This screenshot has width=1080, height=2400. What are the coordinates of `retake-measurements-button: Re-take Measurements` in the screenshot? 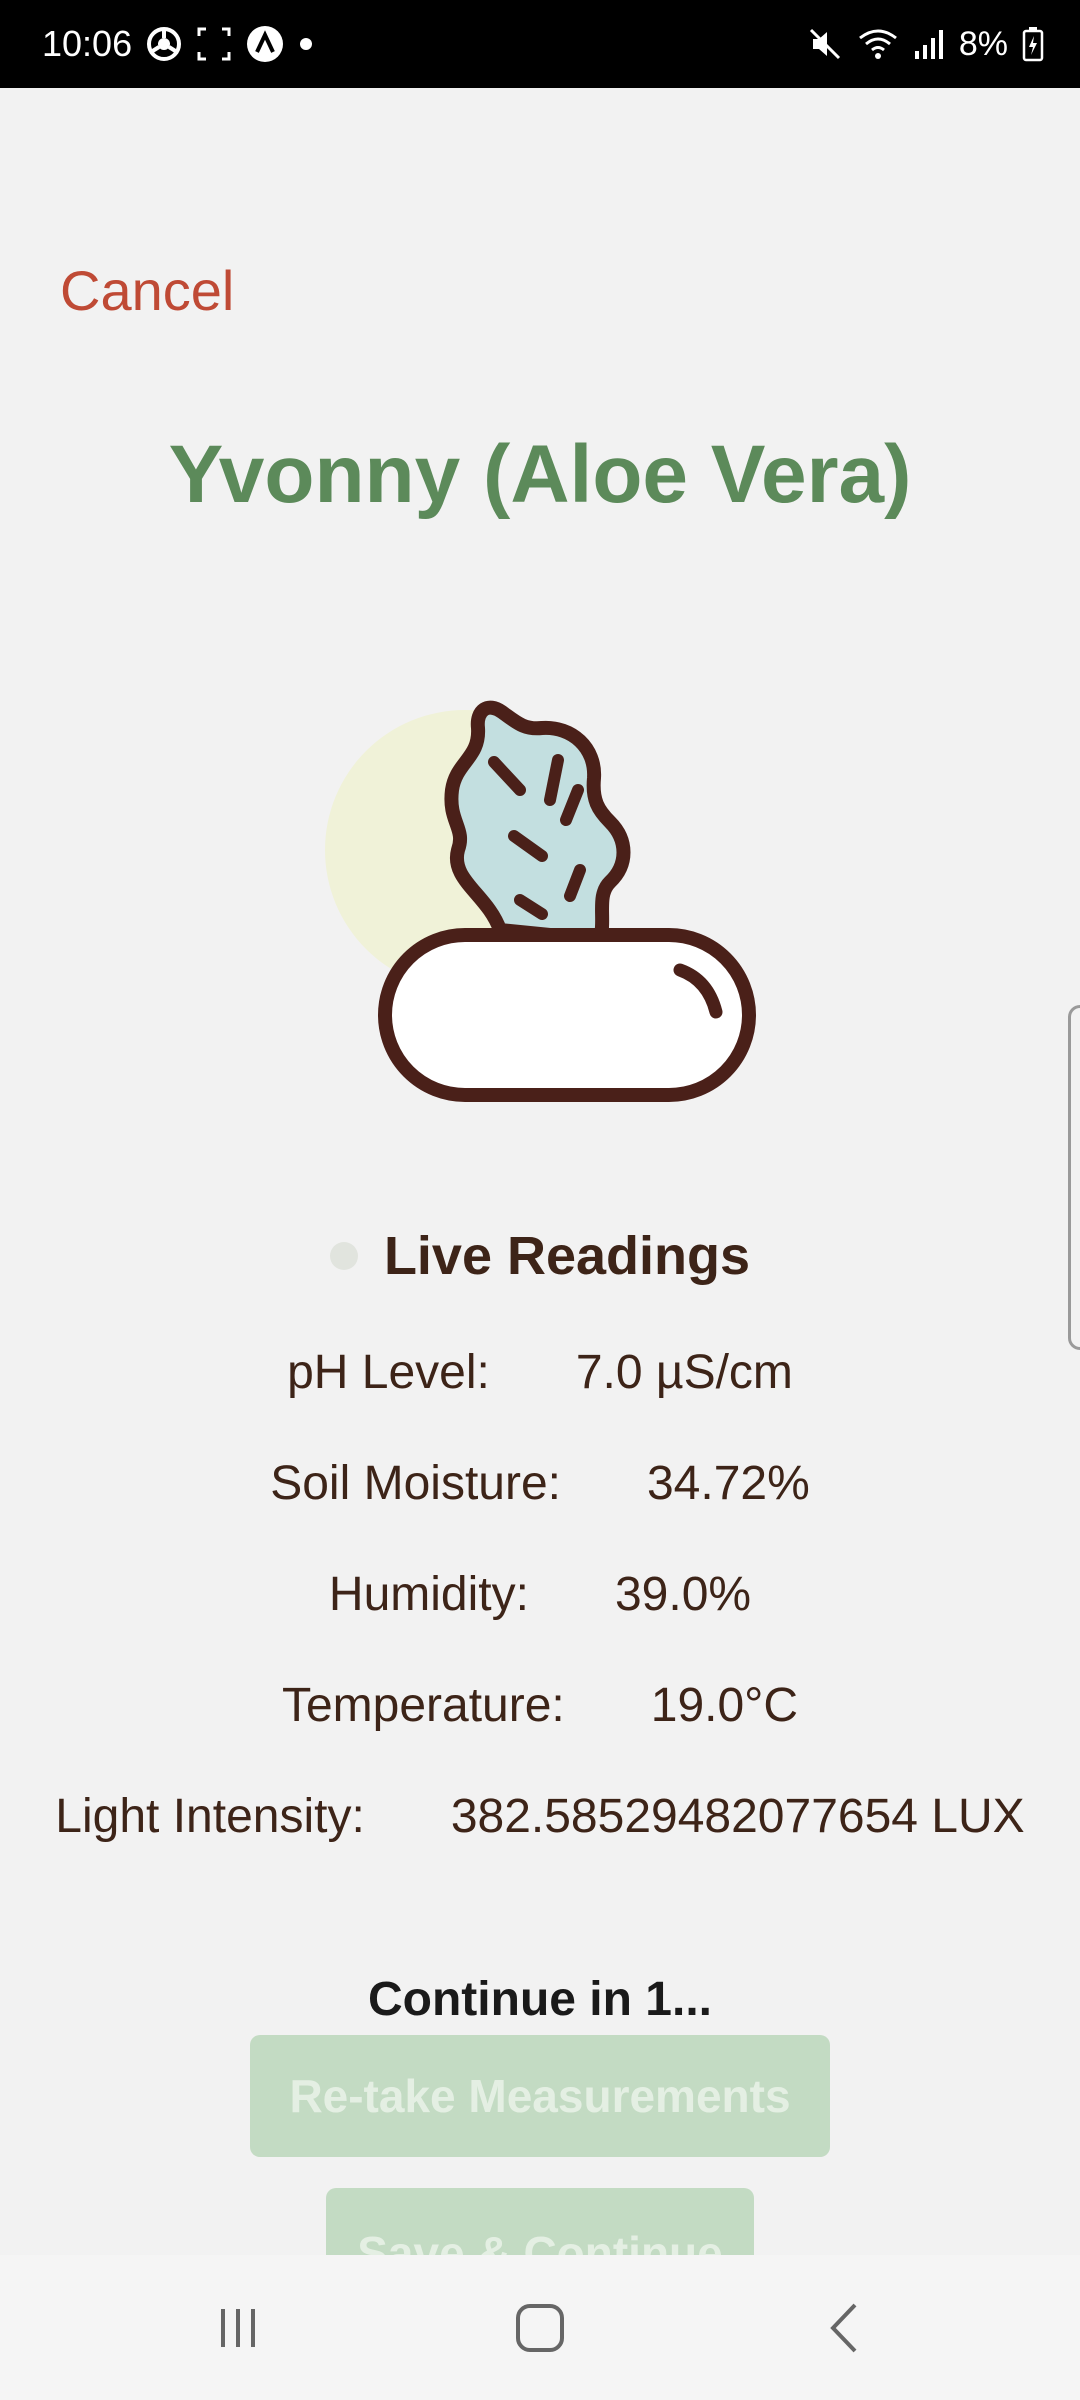 It's located at (540, 2096).